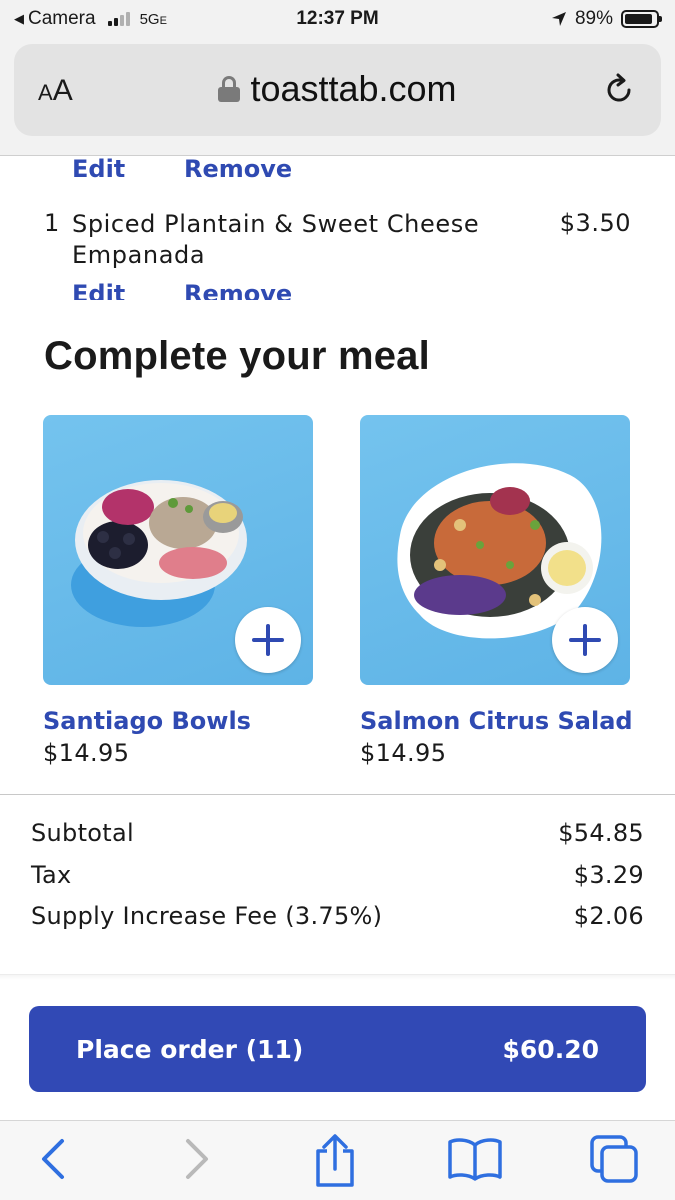 The image size is (675, 1200). I want to click on product-name: Santiago Bowls, so click(178, 721).